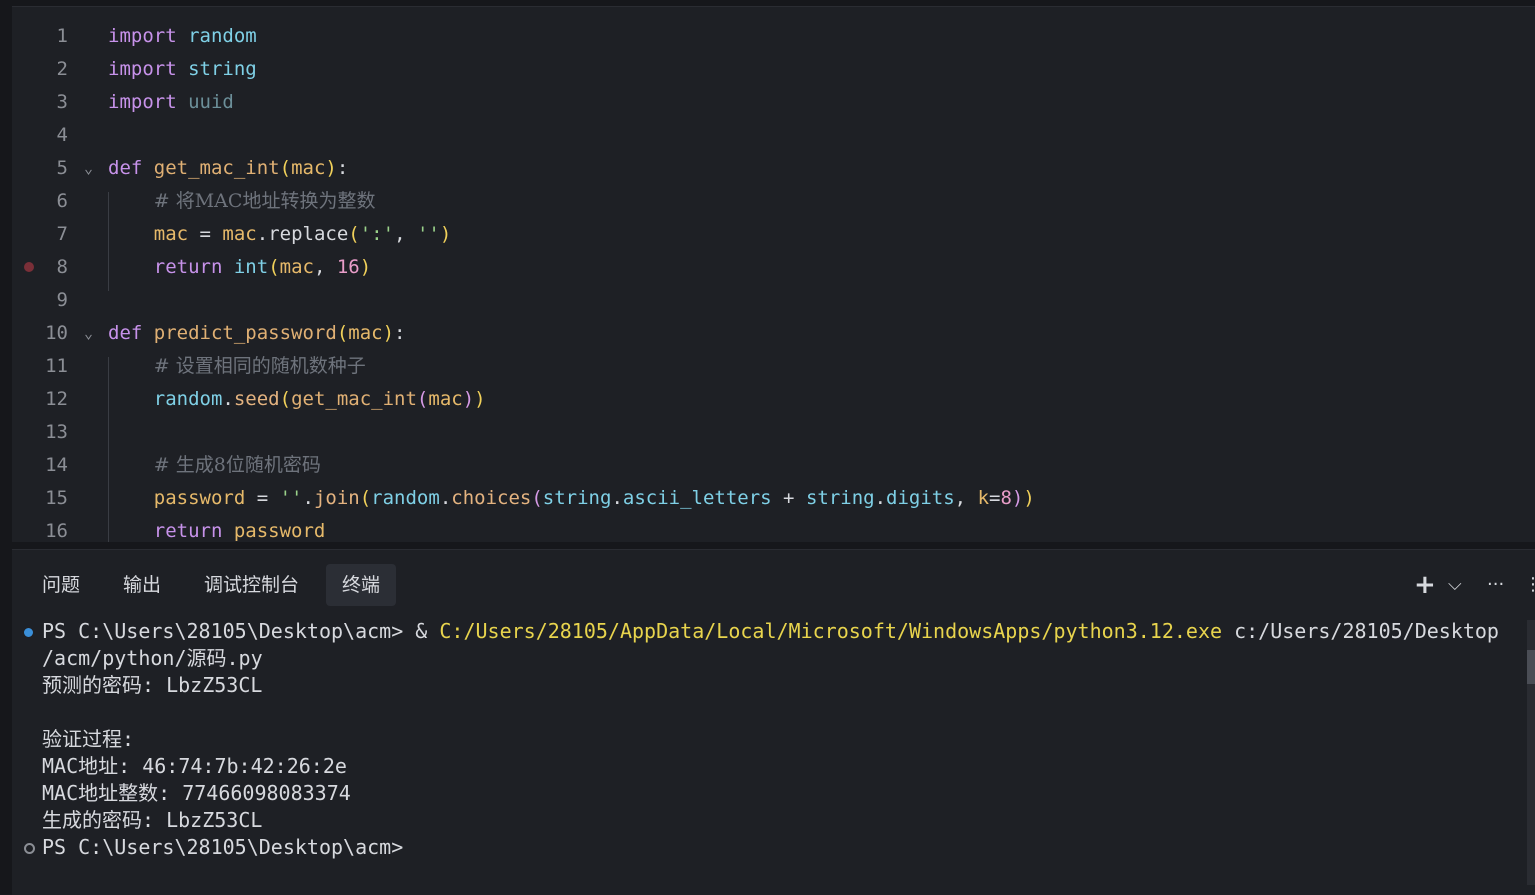 The image size is (1535, 895). Describe the element at coordinates (62, 267) in the screenshot. I see `line-number: 8` at that location.